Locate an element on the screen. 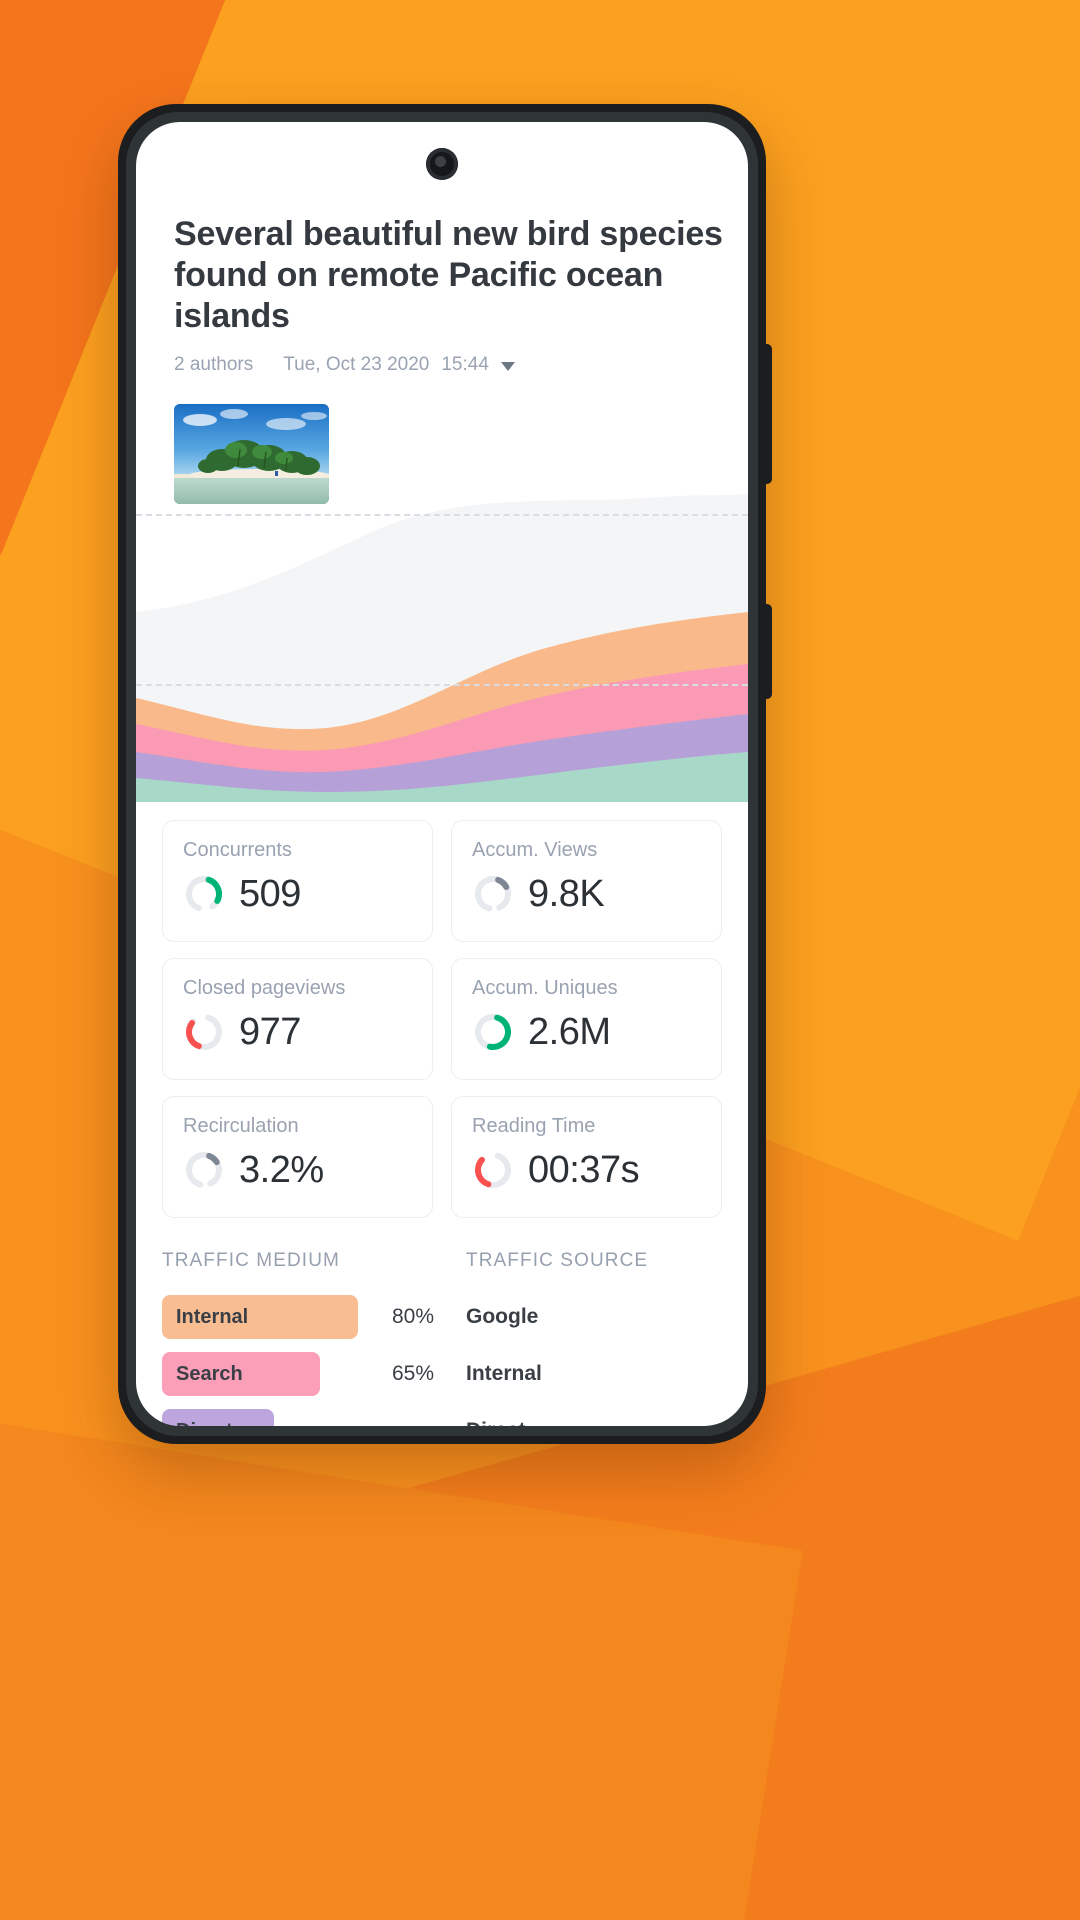  byline-time: 15:44 is located at coordinates (465, 364).